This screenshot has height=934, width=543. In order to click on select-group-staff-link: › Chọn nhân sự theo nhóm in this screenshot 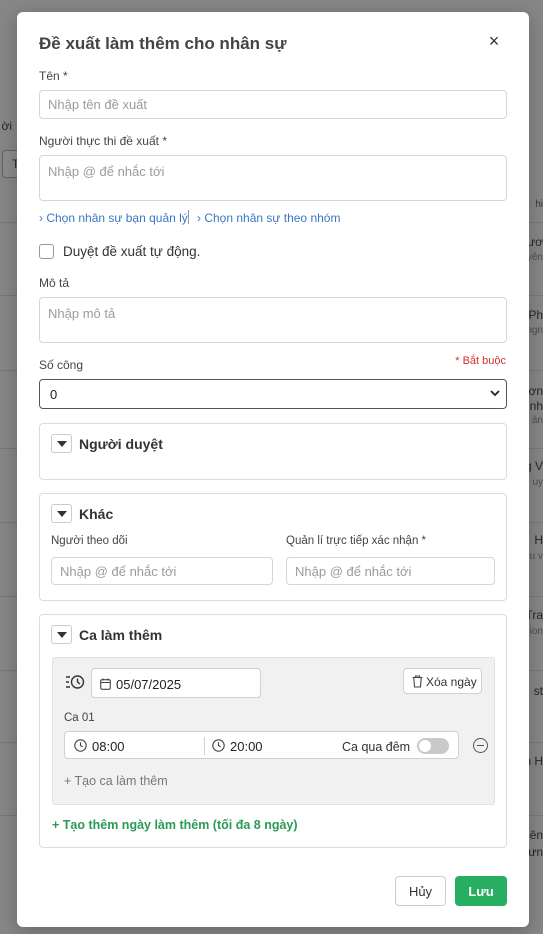, I will do `click(268, 218)`.